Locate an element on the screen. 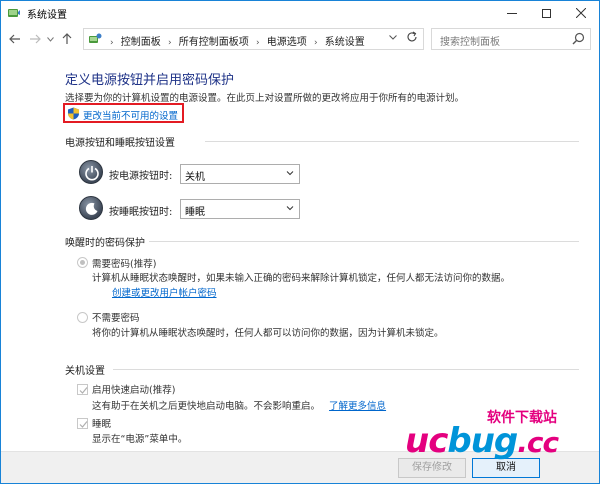 The image size is (600, 484). title-bar: 系统设置 is located at coordinates (300, 13).